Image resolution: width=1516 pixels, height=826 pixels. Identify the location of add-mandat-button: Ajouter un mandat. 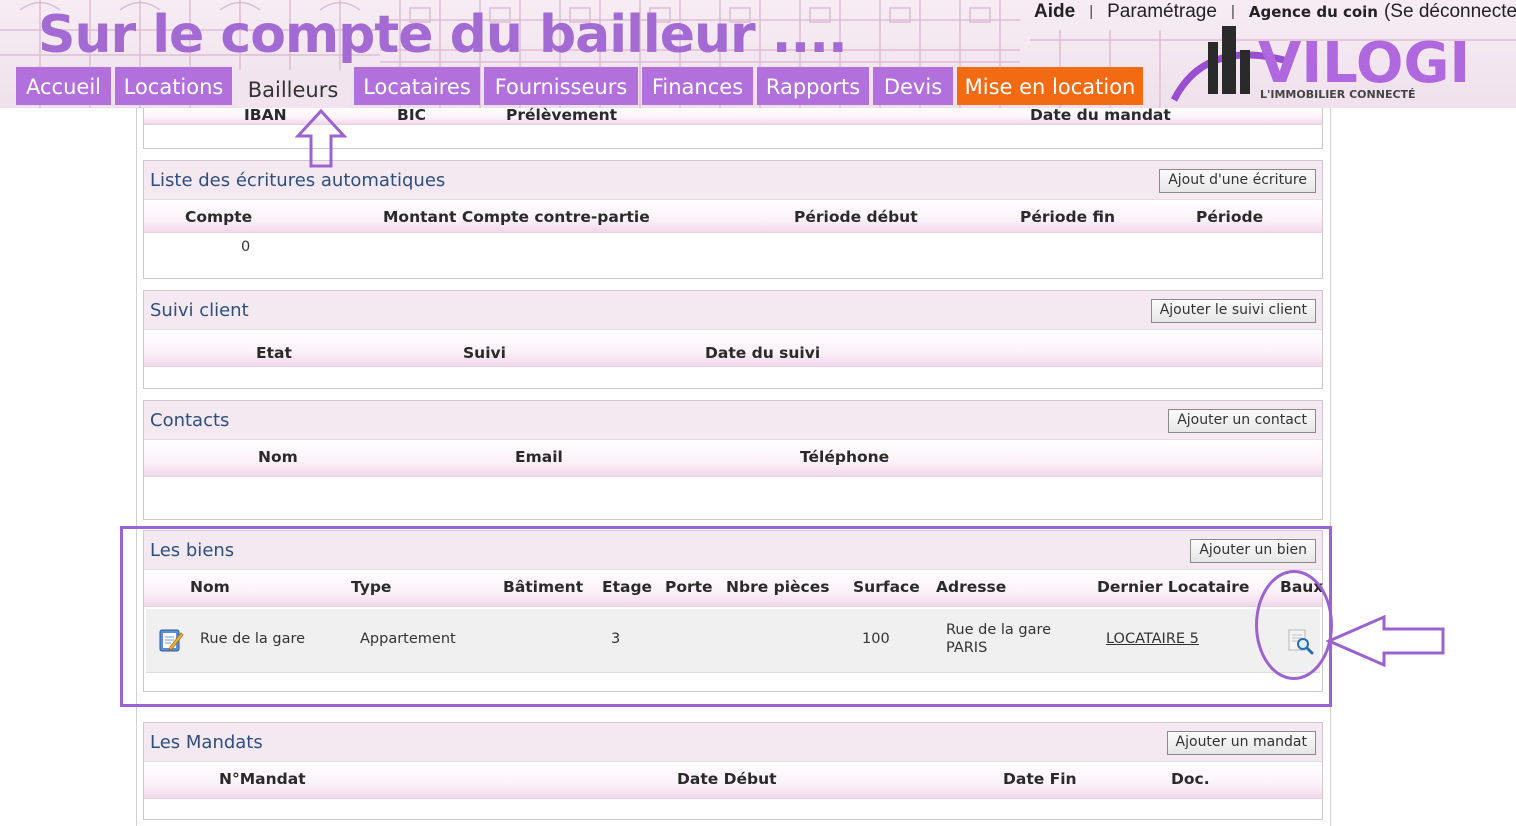
(1241, 743).